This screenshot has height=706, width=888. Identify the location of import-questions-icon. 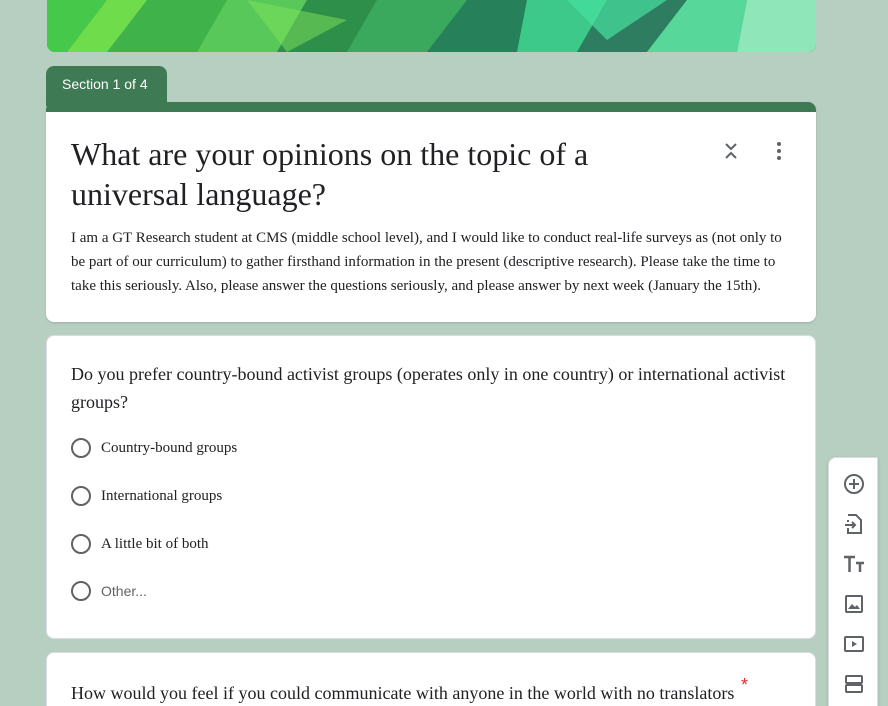
(854, 524).